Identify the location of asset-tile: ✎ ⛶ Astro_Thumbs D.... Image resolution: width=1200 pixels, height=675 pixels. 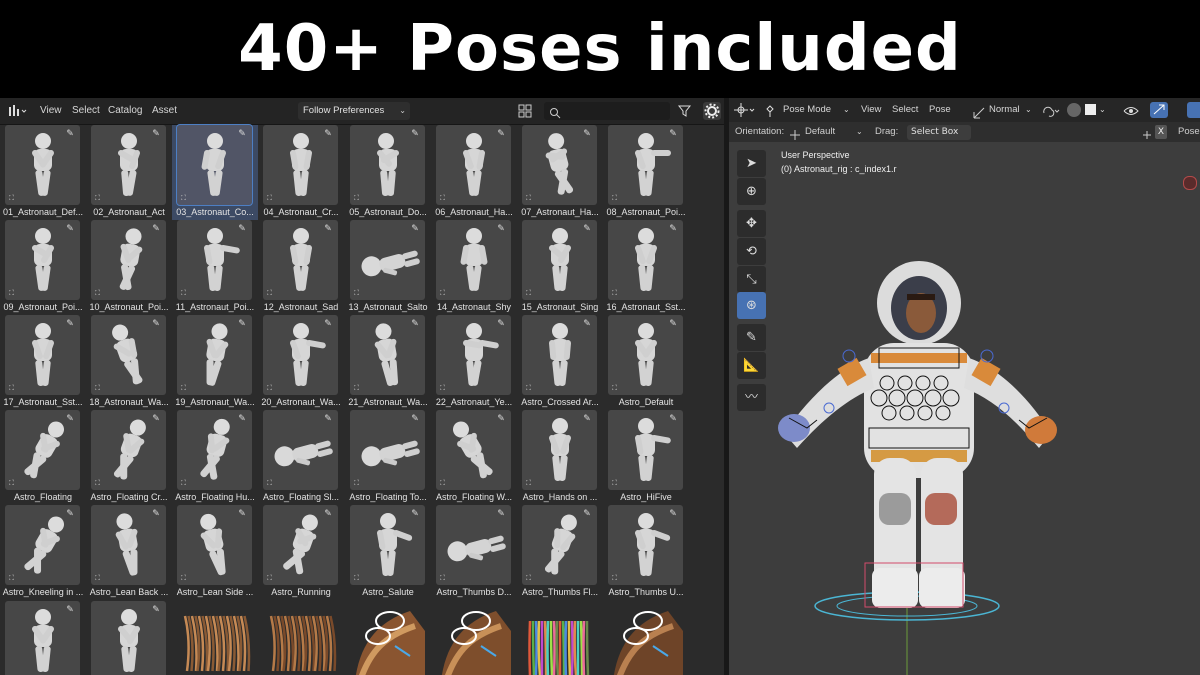
(474, 552).